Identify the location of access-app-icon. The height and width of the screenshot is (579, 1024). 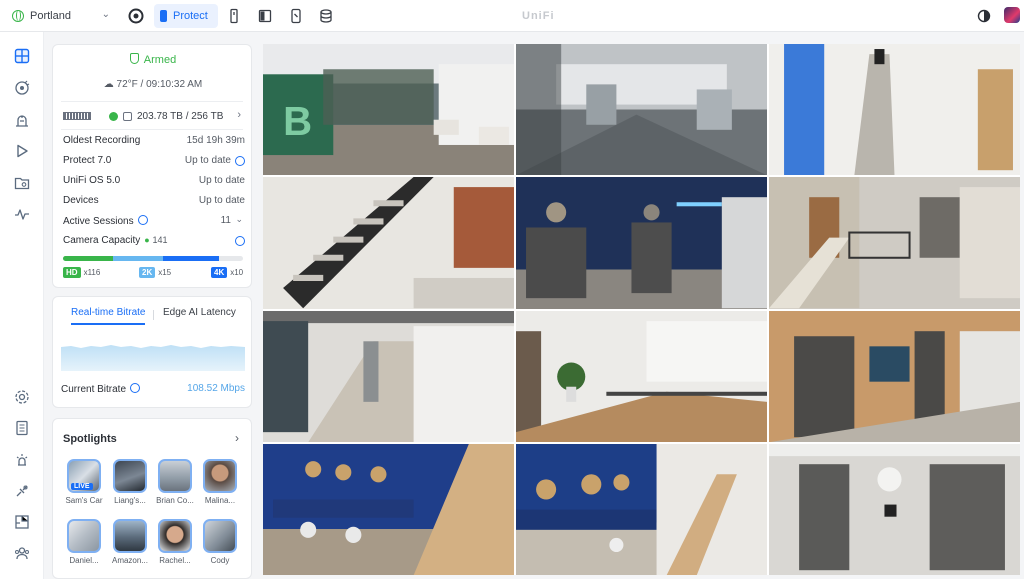
(234, 16).